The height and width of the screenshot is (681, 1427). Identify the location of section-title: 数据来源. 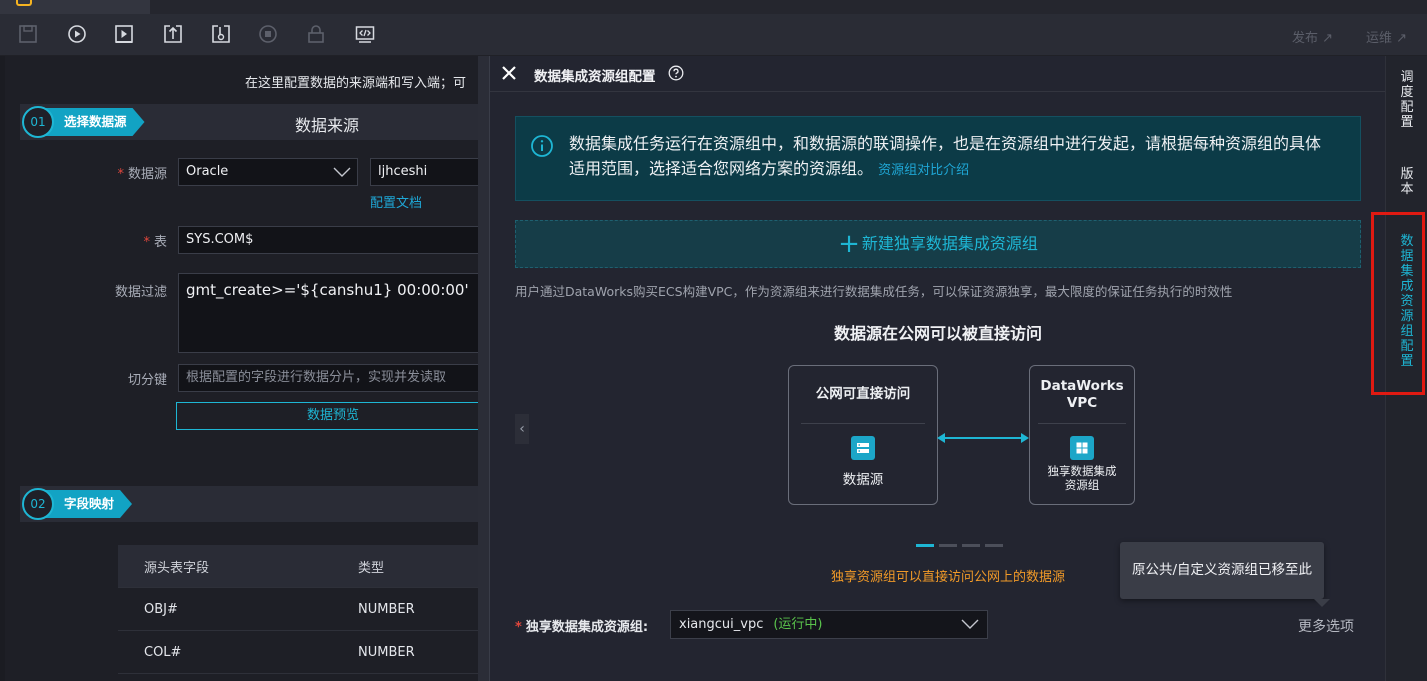
(327, 125).